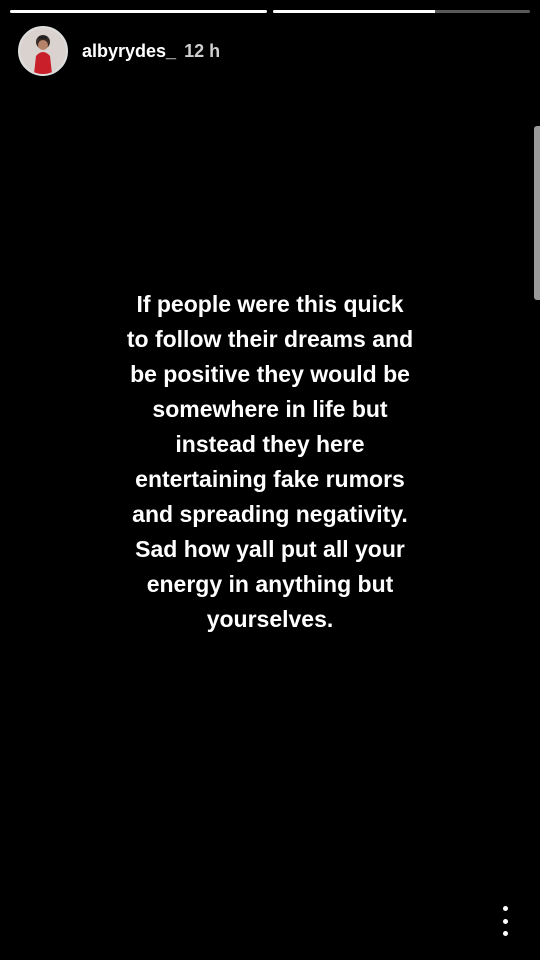 This screenshot has height=960, width=540. I want to click on more-dot-middle, so click(505, 921).